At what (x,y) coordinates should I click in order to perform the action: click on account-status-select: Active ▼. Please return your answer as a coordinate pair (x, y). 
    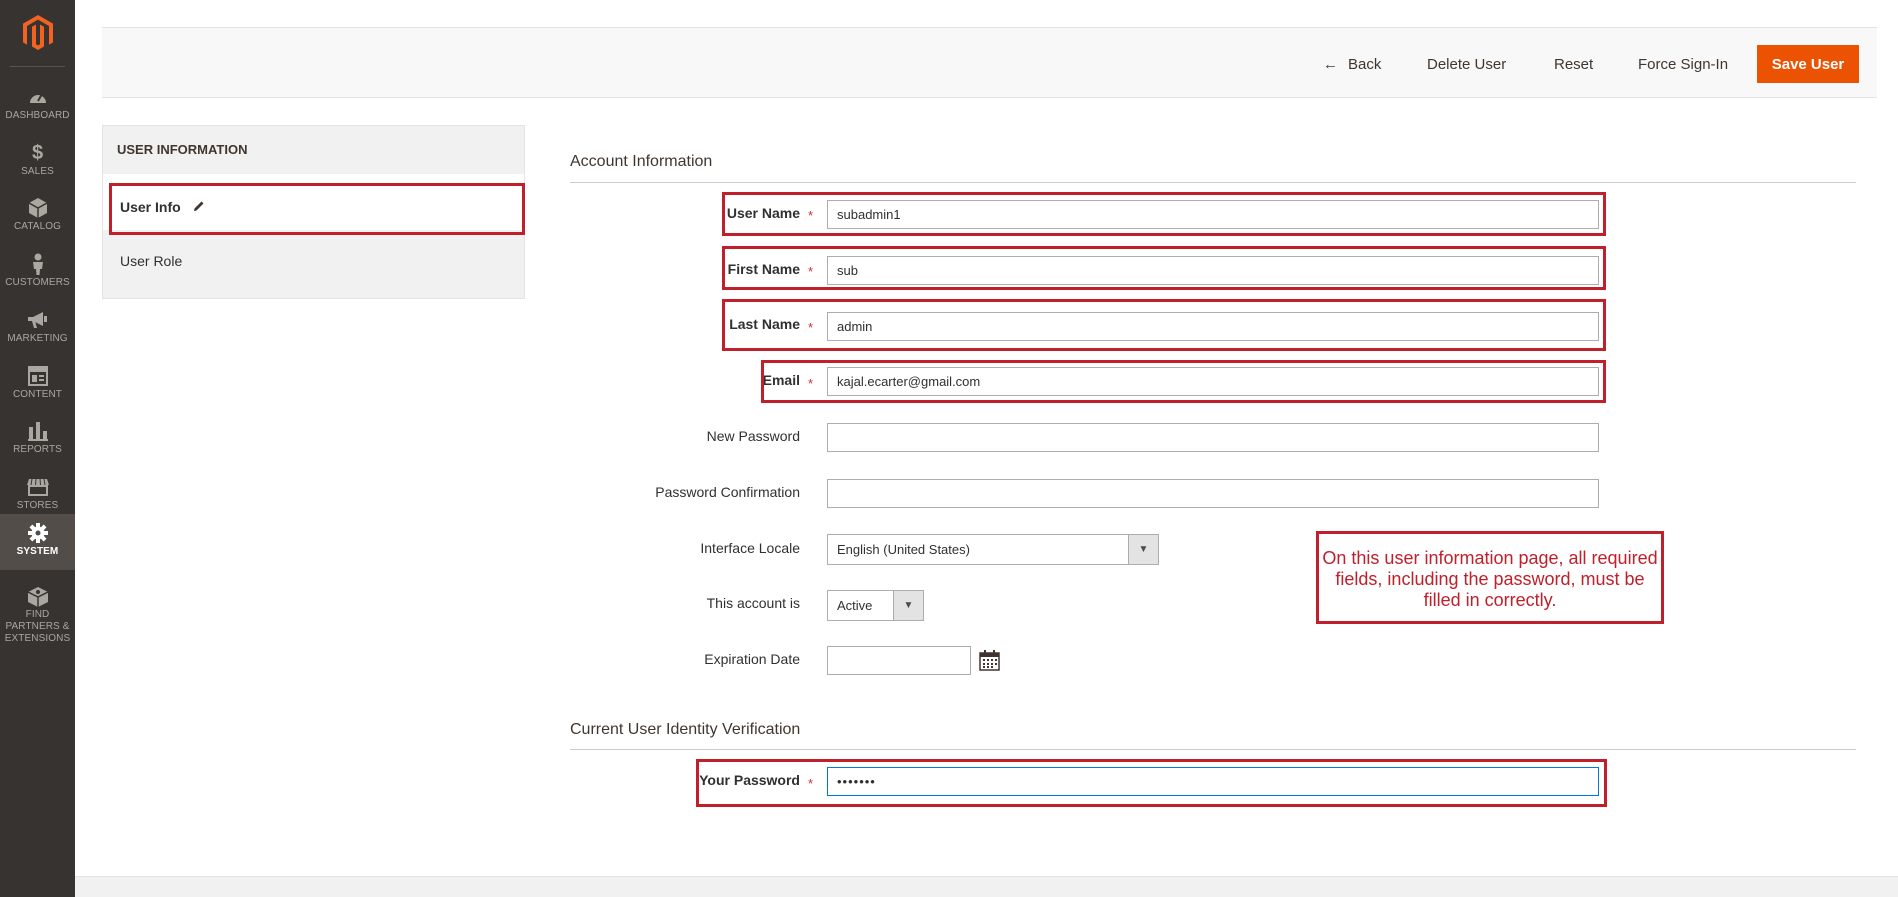
    Looking at the image, I should click on (875, 605).